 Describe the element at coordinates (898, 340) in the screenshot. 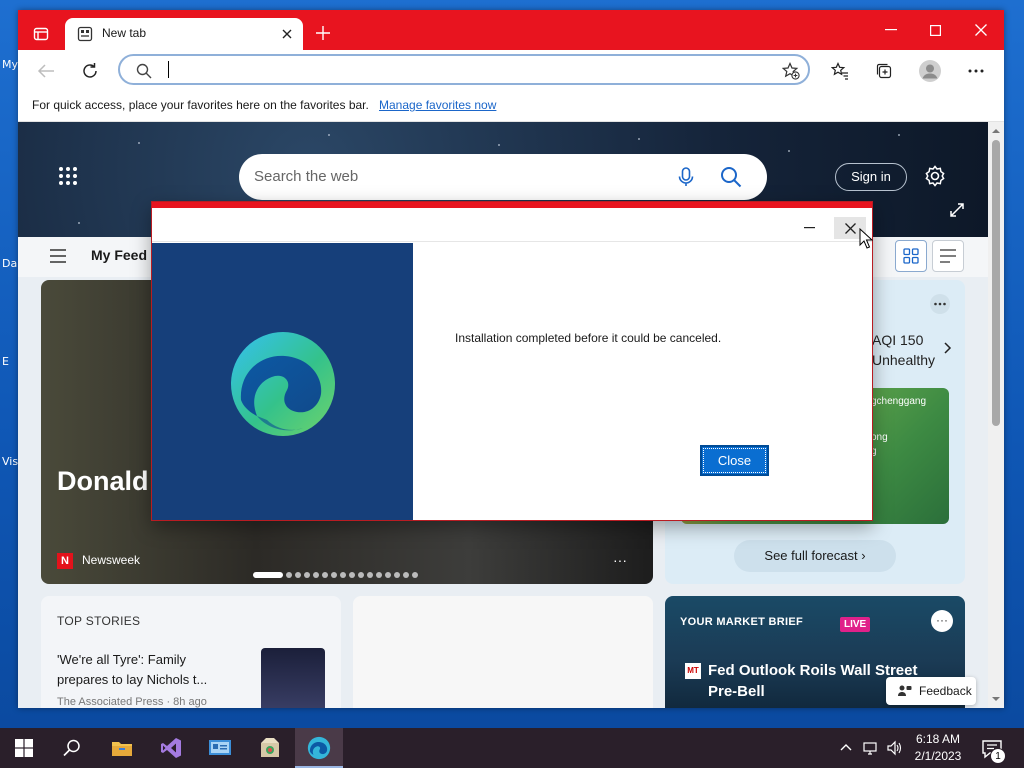

I see `aqi-value: AQI 150` at that location.